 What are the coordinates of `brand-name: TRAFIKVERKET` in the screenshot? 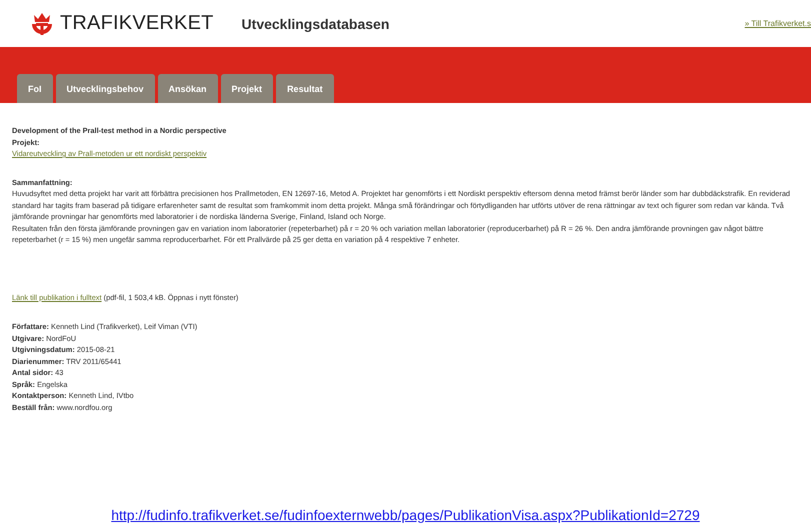 It's located at (137, 23).